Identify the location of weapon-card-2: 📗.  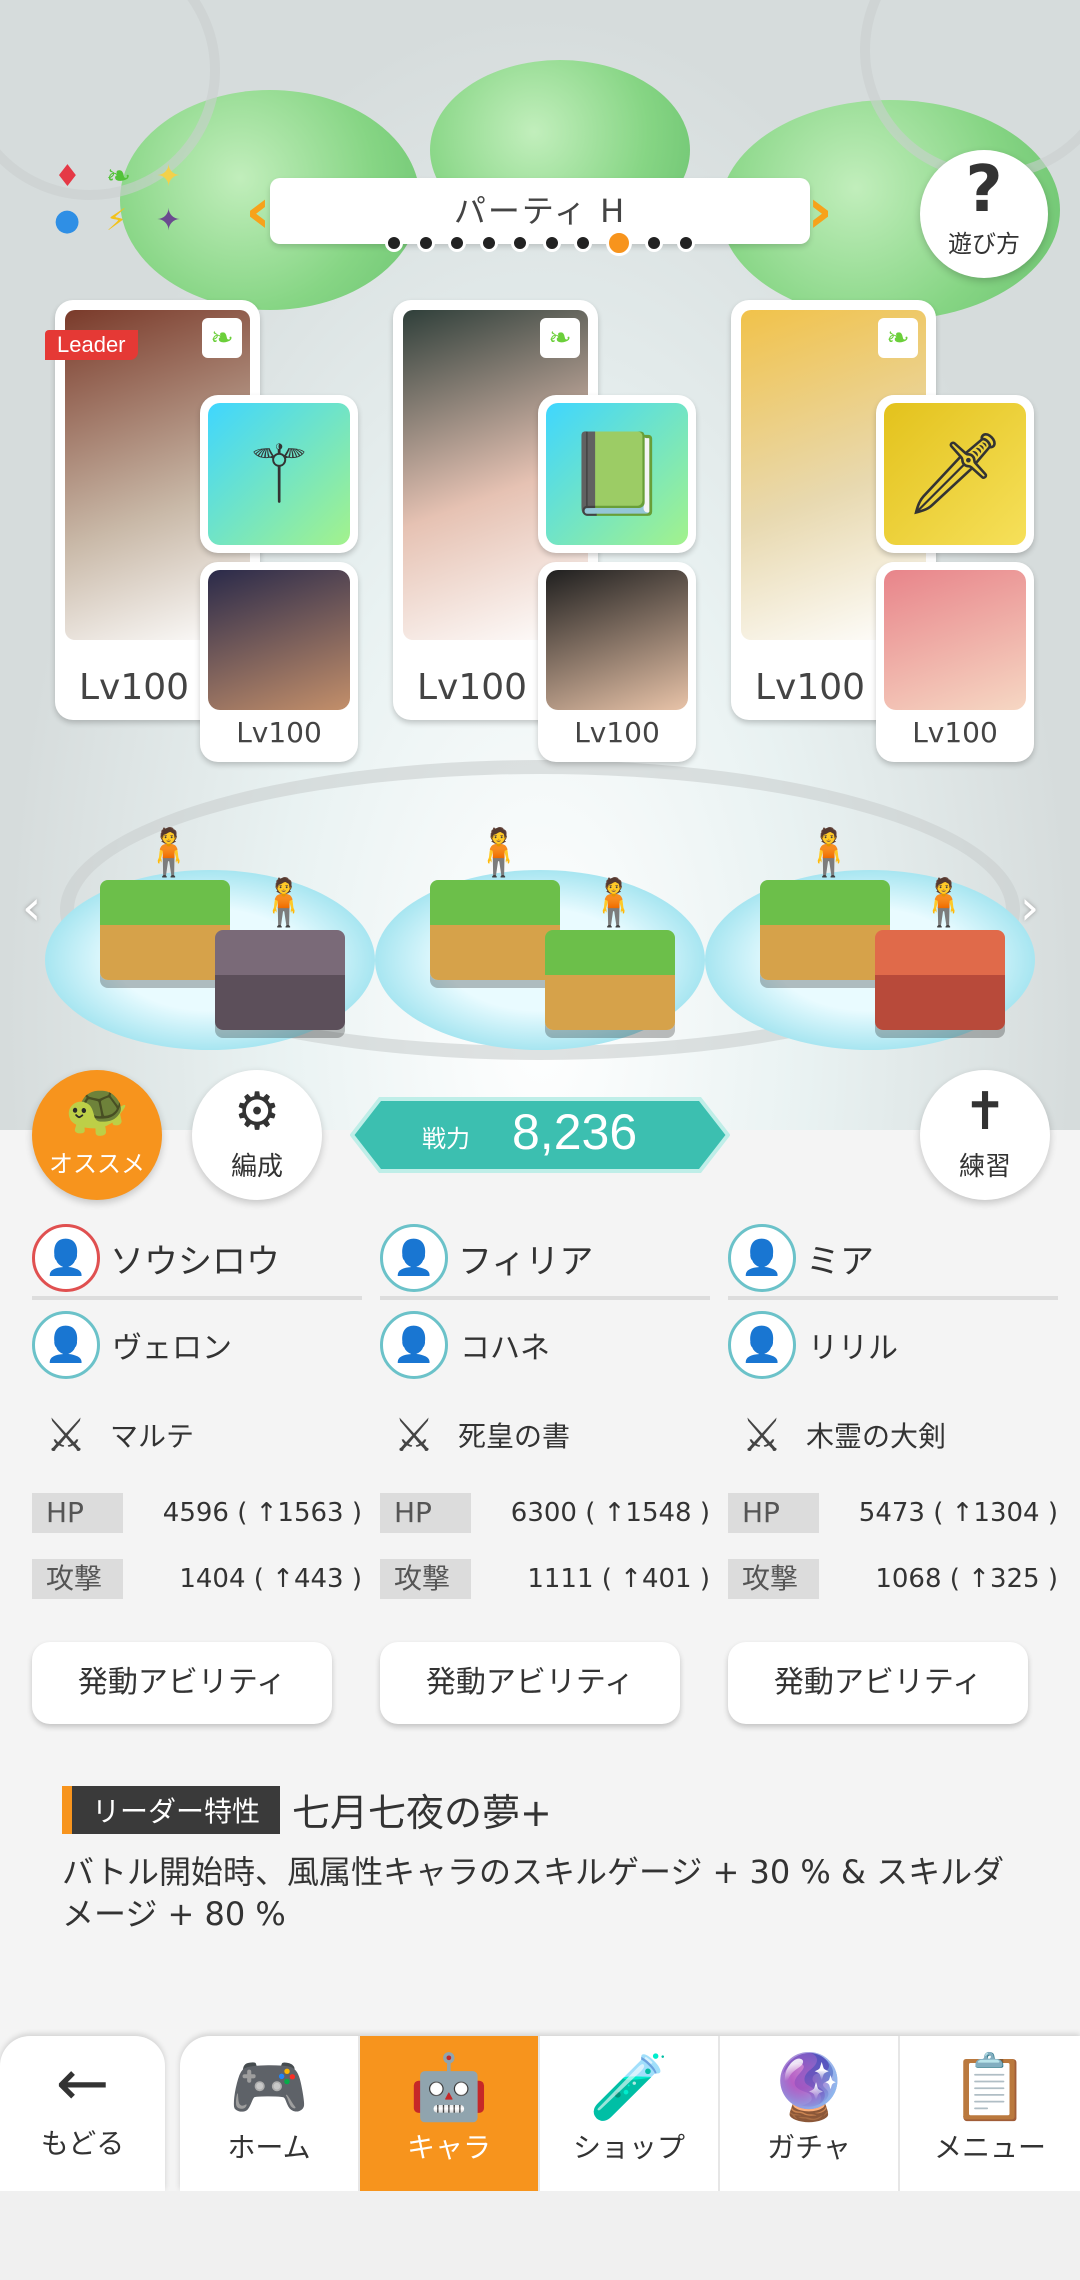
(617, 474).